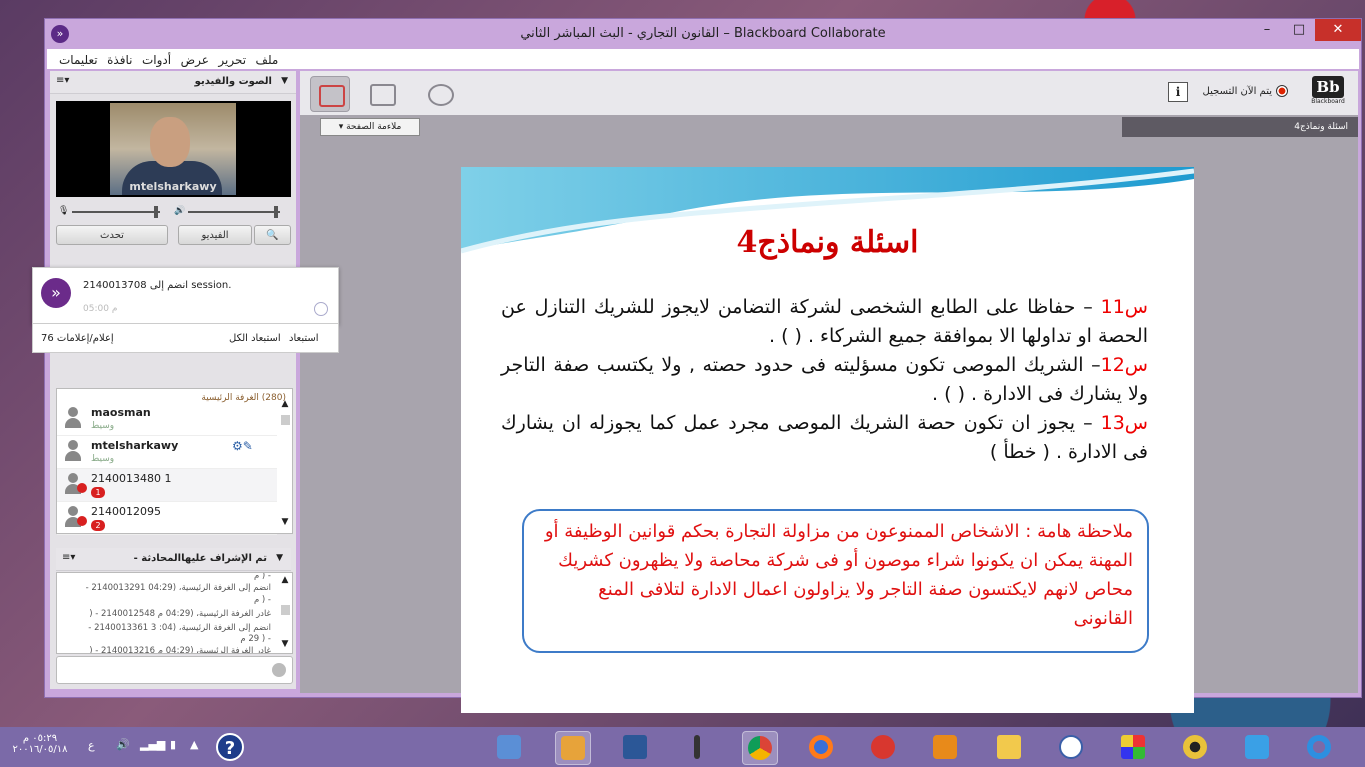  I want to click on collaborate-notification-icon: », so click(56, 293).